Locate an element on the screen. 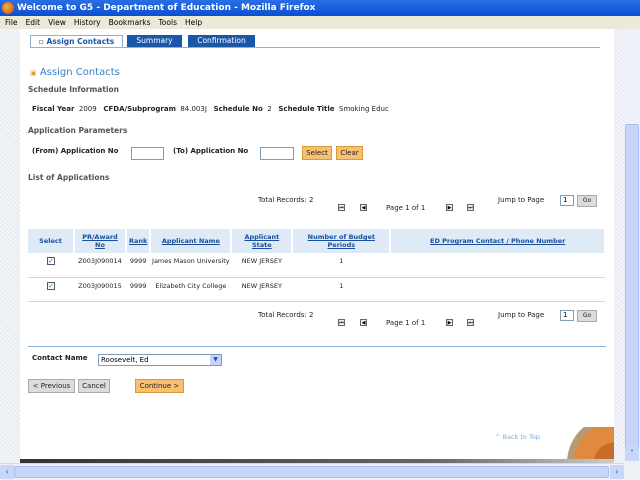 The height and width of the screenshot is (480, 640). schedule-no-value: 2 is located at coordinates (269, 109).